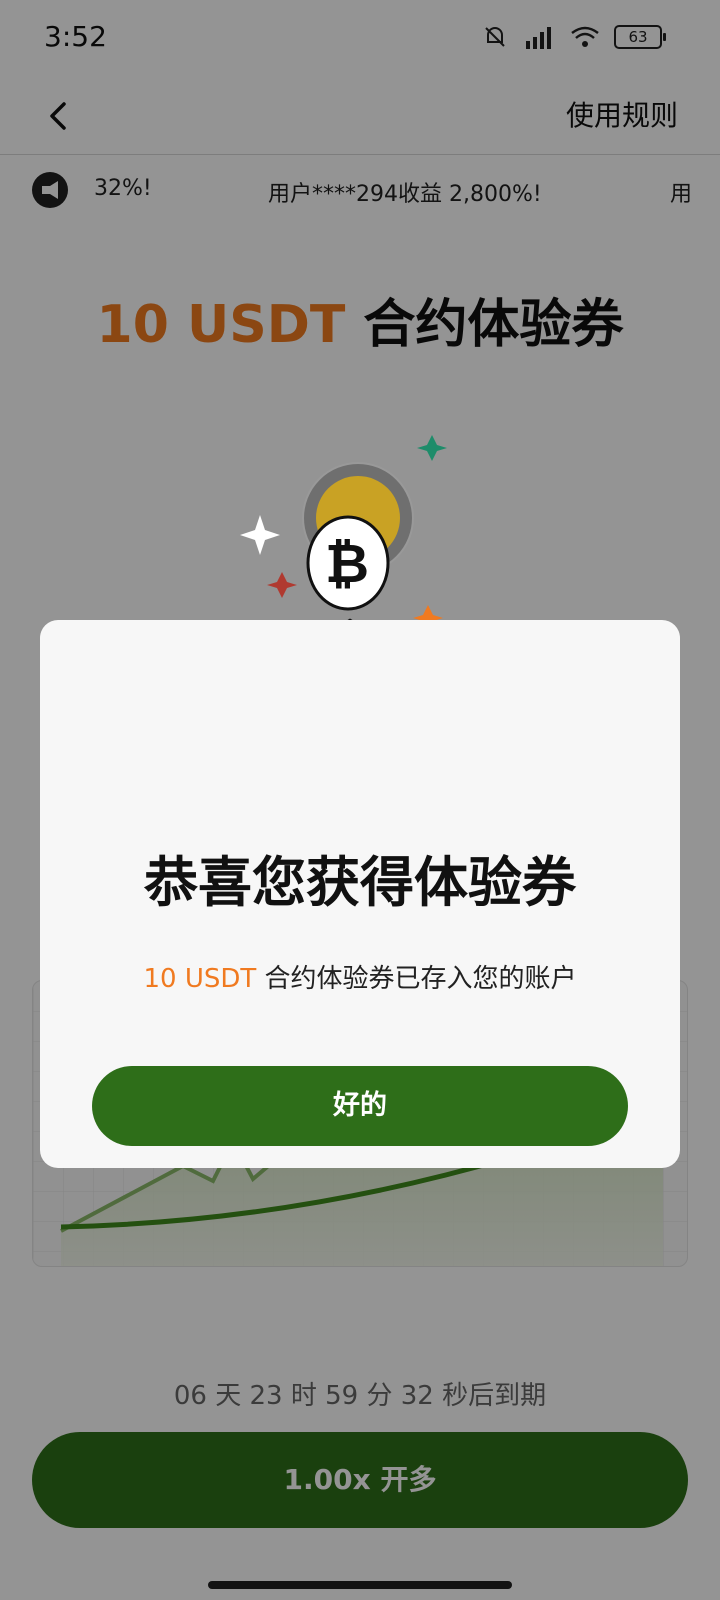  Describe the element at coordinates (416, 979) in the screenshot. I see `dialog-sub-text: 合约体验券已存入您的账户` at that location.